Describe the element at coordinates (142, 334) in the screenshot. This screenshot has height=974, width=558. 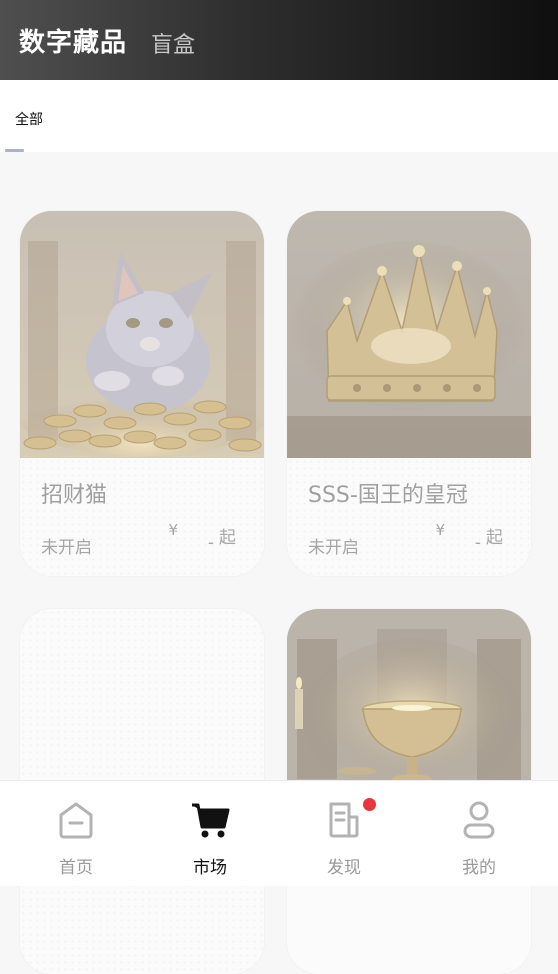
I see `product-image-lucky-cat` at that location.